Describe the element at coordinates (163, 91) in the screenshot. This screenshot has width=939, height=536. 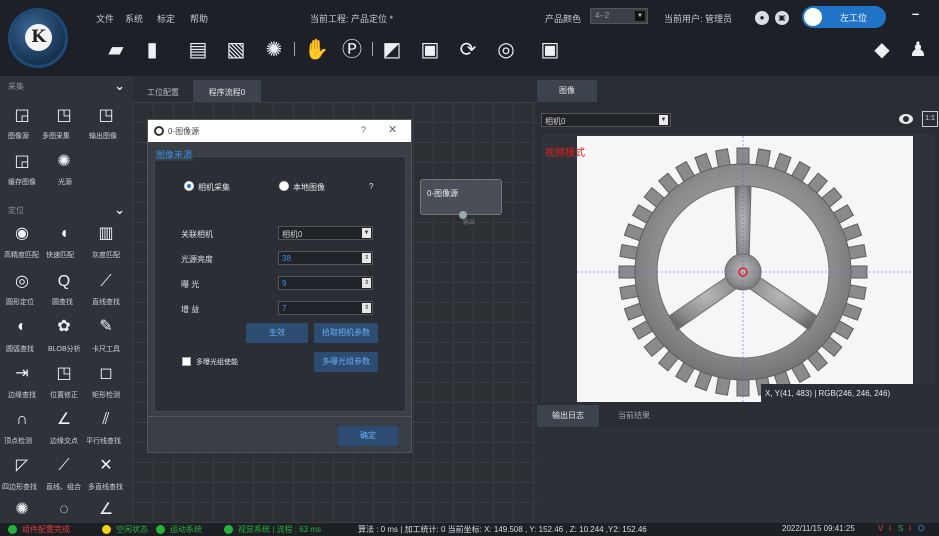
I see `tab-station-config: 工位配置` at that location.